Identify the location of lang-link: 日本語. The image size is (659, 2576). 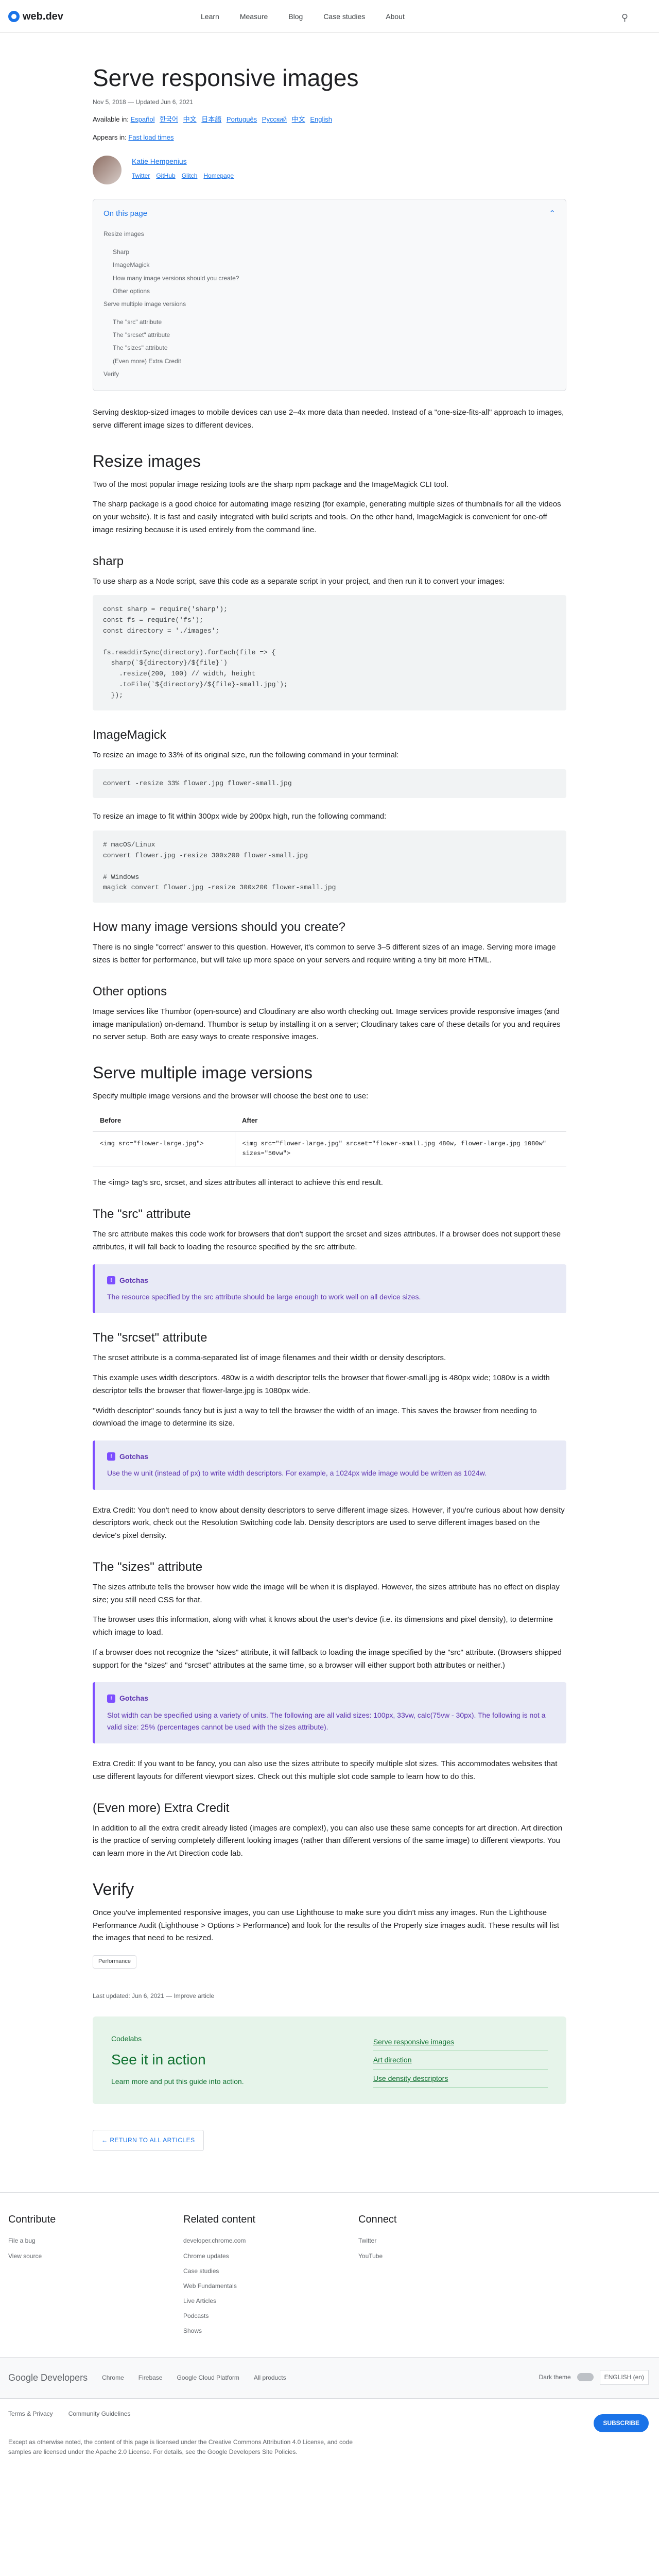
(211, 119).